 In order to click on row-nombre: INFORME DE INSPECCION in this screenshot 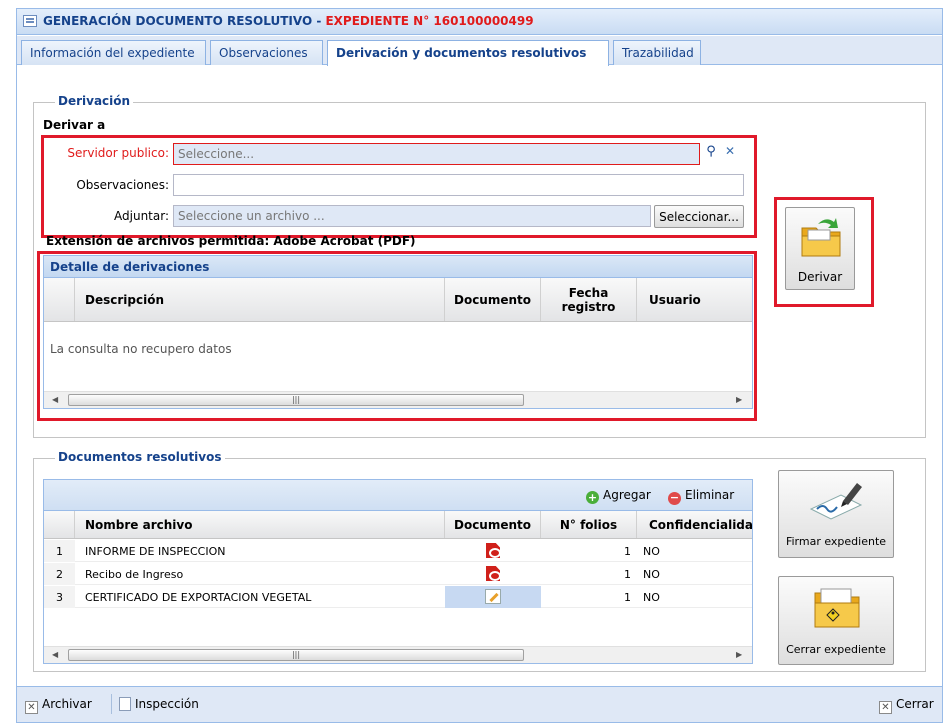, I will do `click(155, 551)`.